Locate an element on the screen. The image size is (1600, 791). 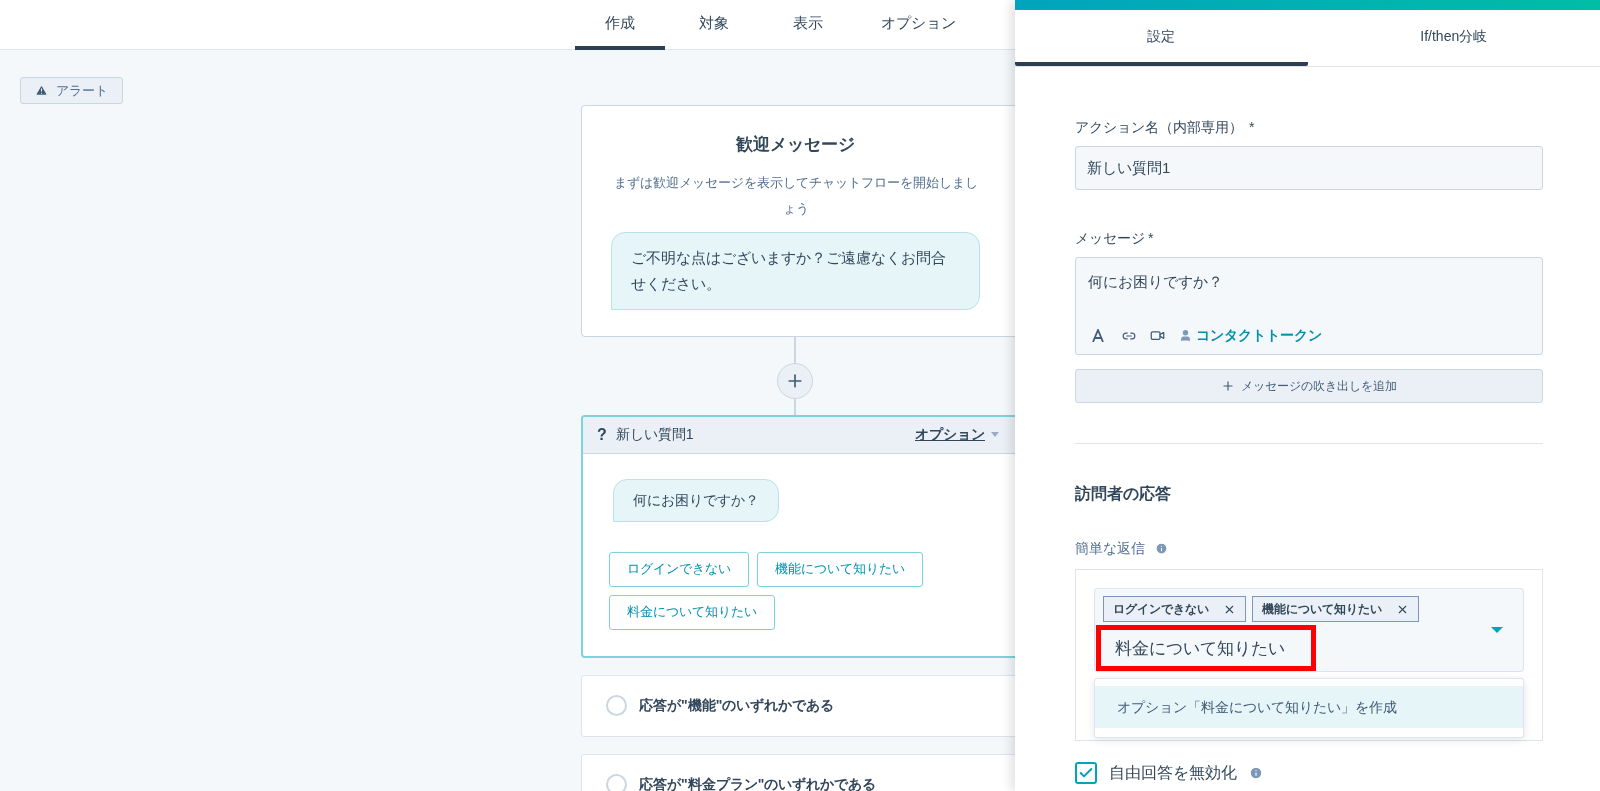
person-icon is located at coordinates (1185, 335).